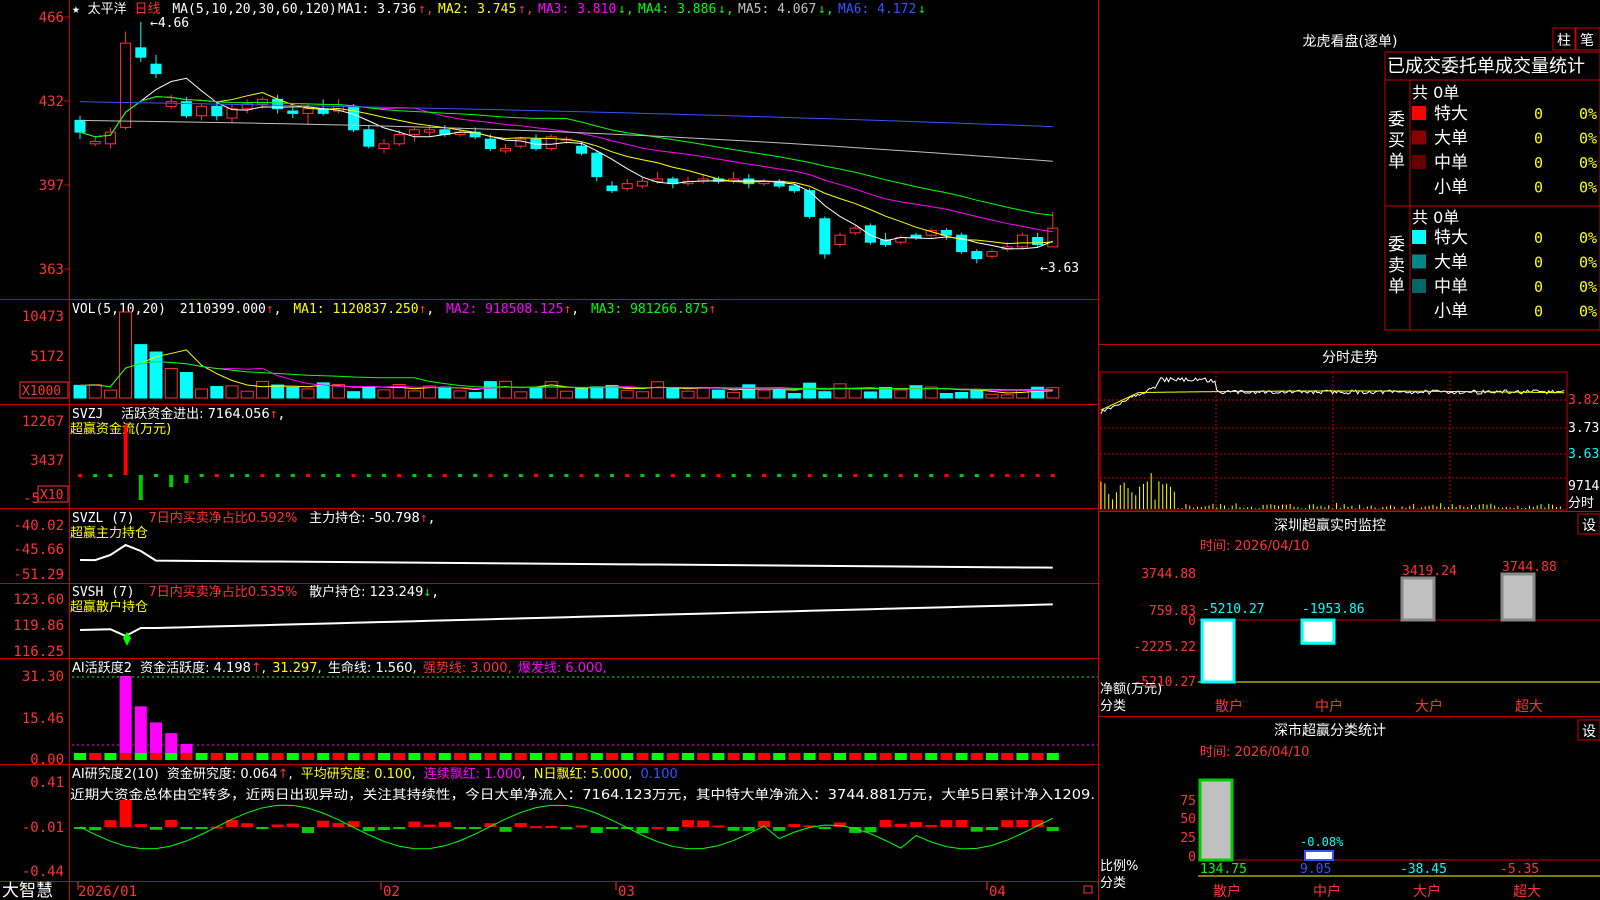 Image resolution: width=1600 pixels, height=900 pixels. Describe the element at coordinates (1330, 730) in the screenshot. I see `stats-title: 深市超赢分类统计` at that location.